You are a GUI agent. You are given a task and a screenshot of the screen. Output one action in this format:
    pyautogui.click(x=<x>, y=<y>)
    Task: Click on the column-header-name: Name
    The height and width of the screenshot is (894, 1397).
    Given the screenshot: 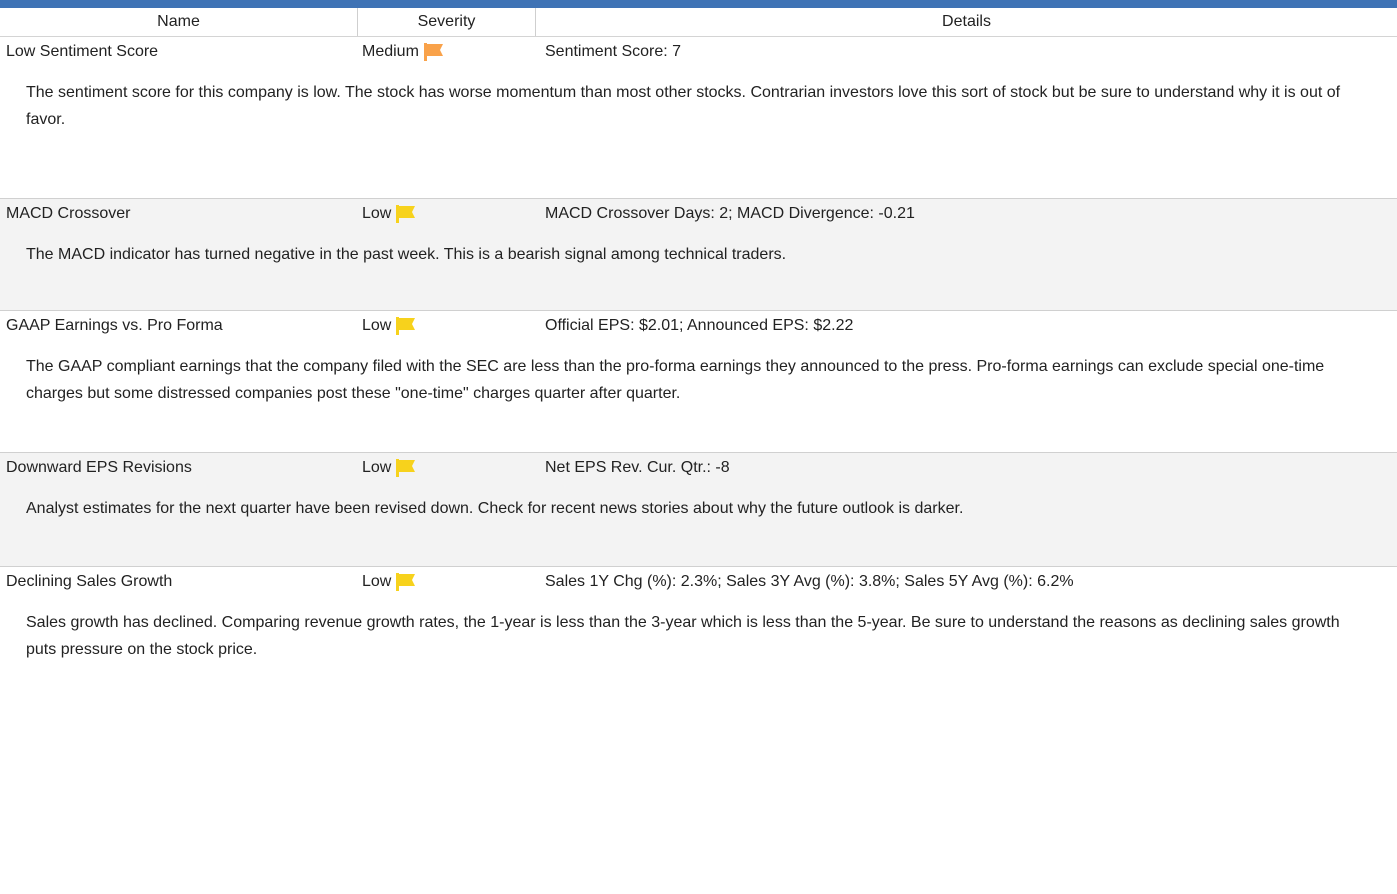 What is the action you would take?
    pyautogui.click(x=178, y=22)
    